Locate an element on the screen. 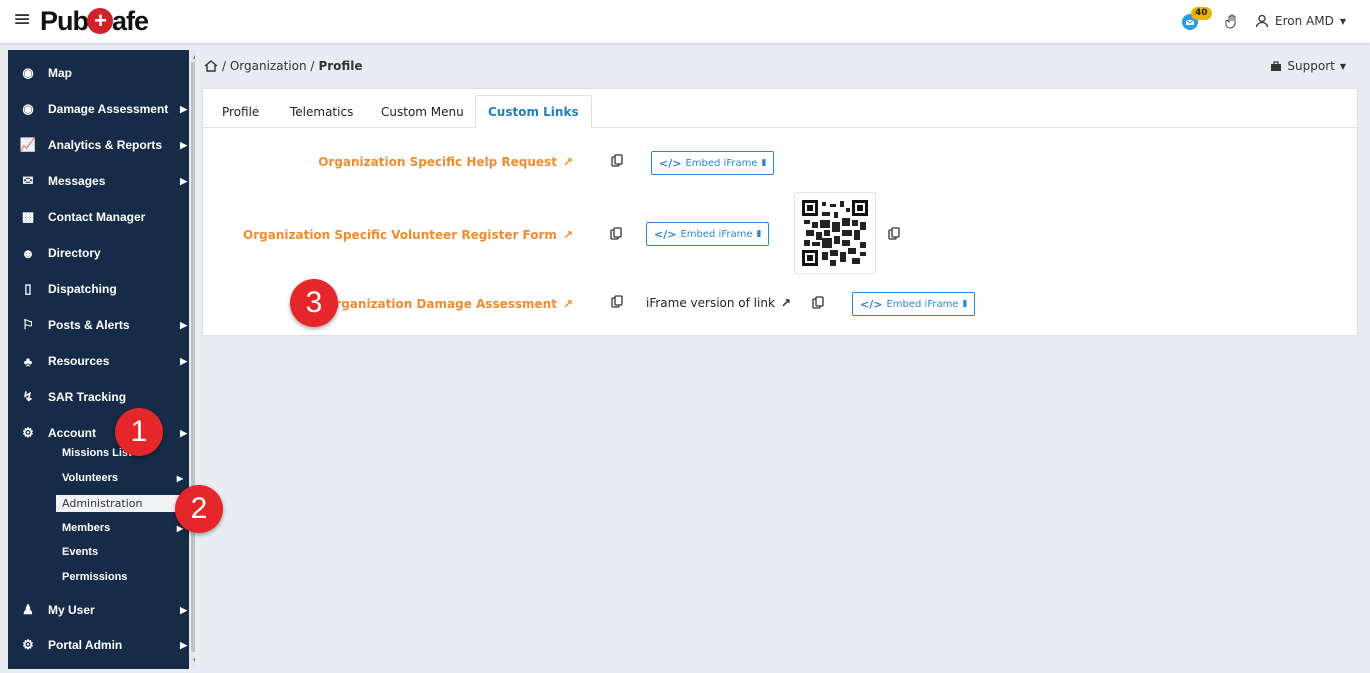  damage-assessment-link: Organization Damage Assessment ↗ is located at coordinates (449, 304).